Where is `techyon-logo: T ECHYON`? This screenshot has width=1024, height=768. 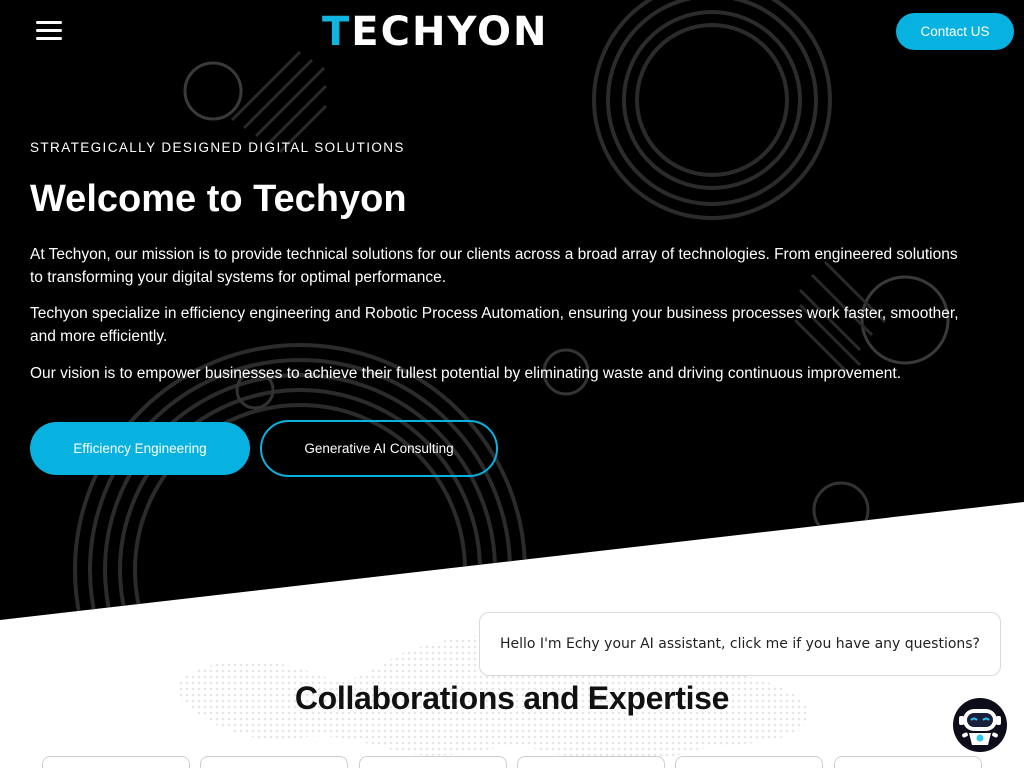 techyon-logo: T ECHYON is located at coordinates (435, 32).